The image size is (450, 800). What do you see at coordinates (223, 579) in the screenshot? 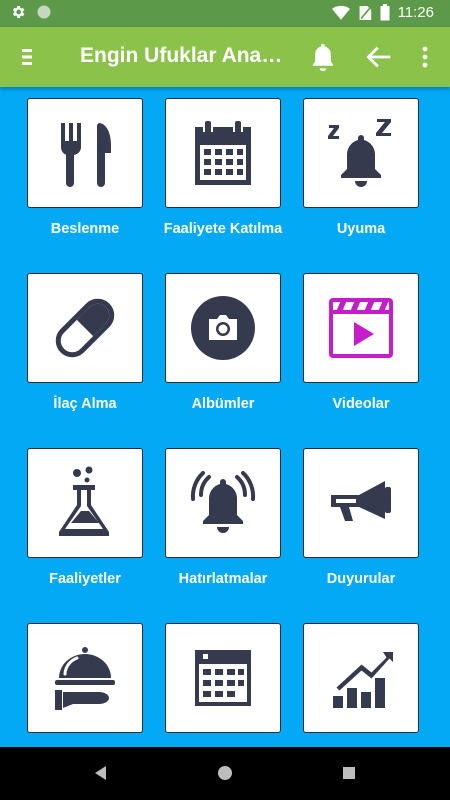
I see `tile-label: Hatırlatmalar` at bounding box center [223, 579].